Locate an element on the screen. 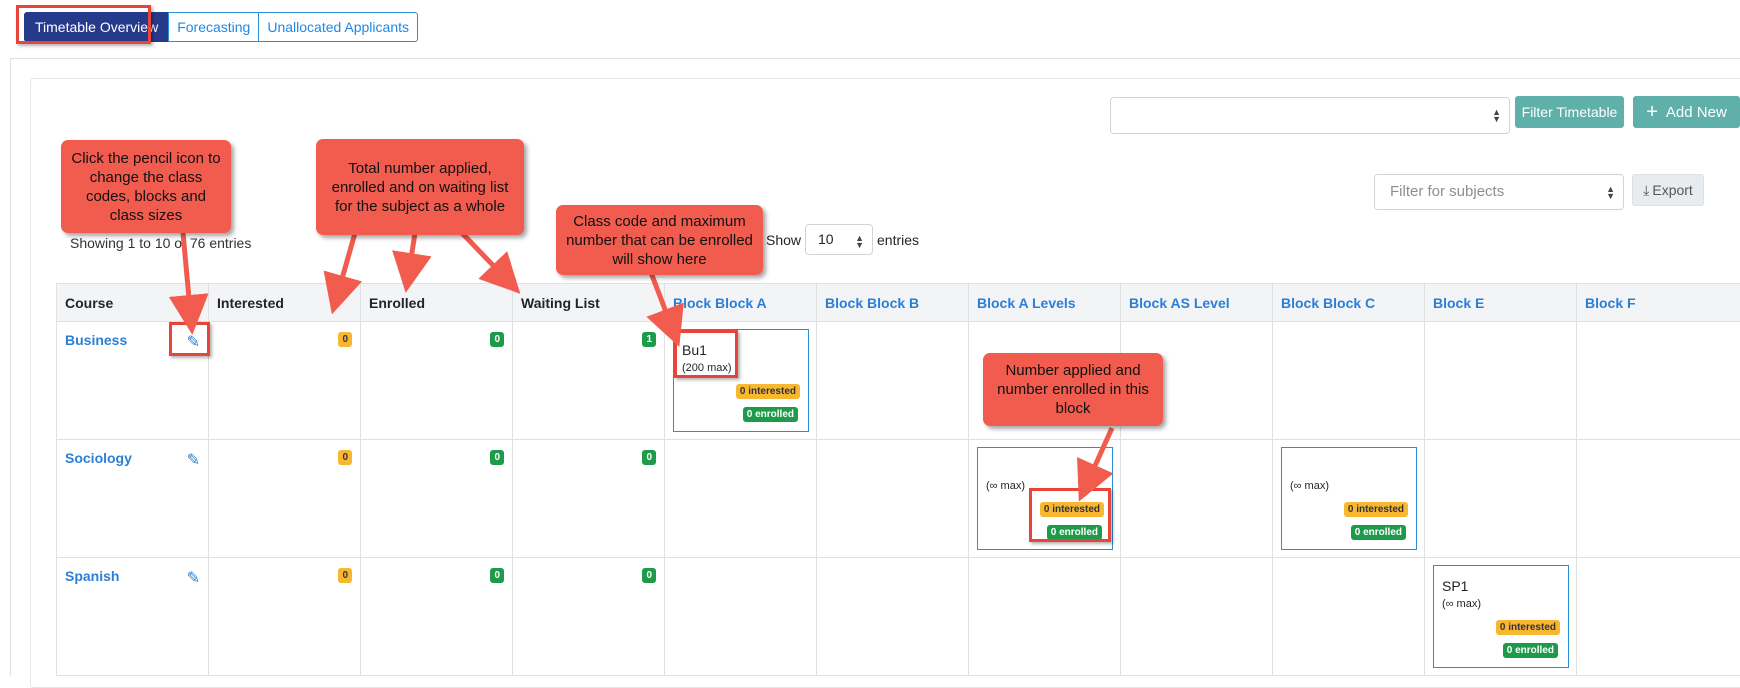 The width and height of the screenshot is (1740, 688). col-header-waiting-list: Waiting List is located at coordinates (589, 303).